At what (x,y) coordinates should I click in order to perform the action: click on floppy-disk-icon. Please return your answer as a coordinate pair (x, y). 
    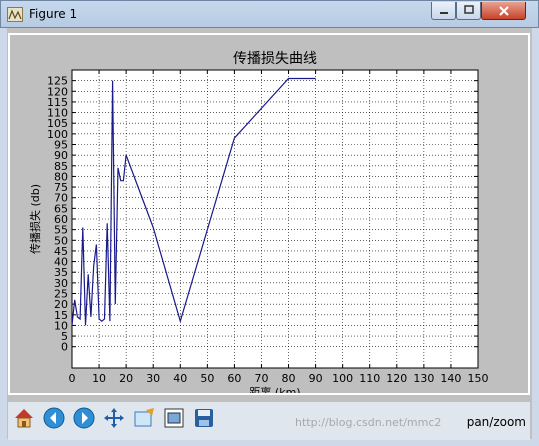
    Looking at the image, I should click on (204, 418).